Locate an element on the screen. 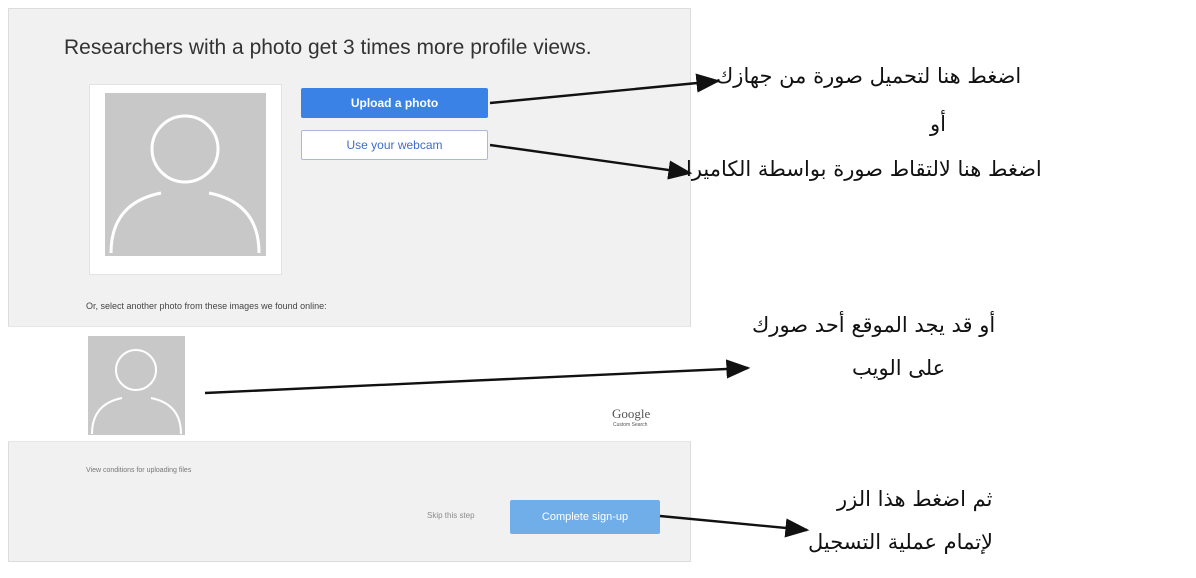  annotation-webcam: اضغط هنا لالتقاط صورة بواسطة الكاميرا is located at coordinates (864, 169).